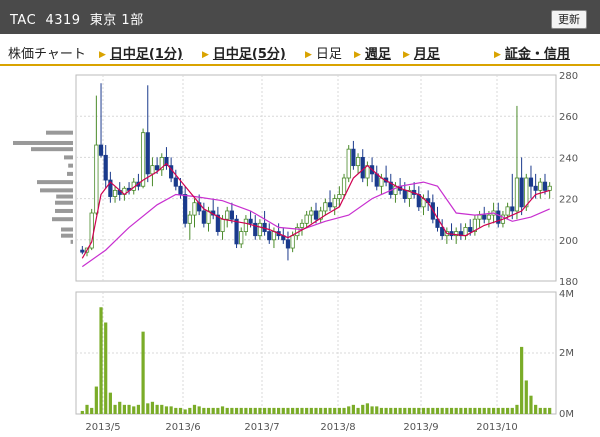 The image size is (600, 437). I want to click on price-tick-label: 240, so click(568, 158).